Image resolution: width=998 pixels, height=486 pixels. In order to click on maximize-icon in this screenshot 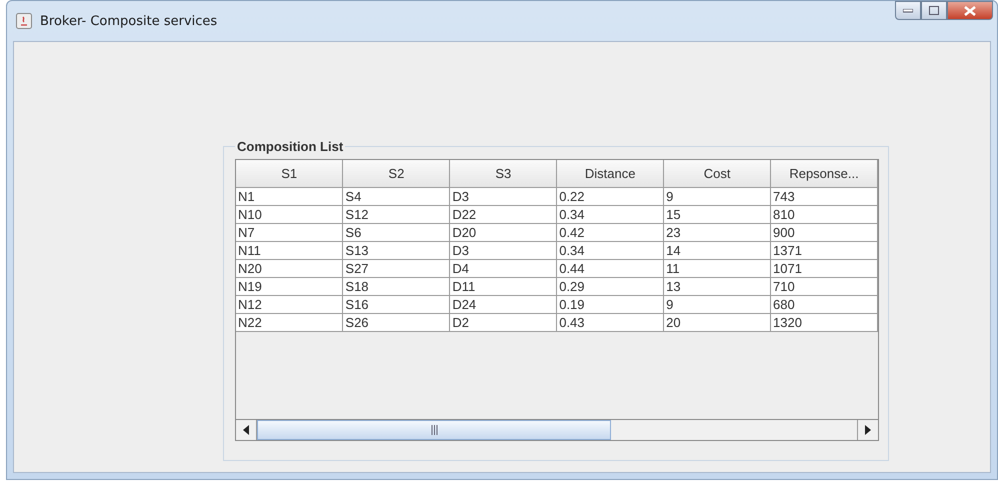, I will do `click(934, 10)`.